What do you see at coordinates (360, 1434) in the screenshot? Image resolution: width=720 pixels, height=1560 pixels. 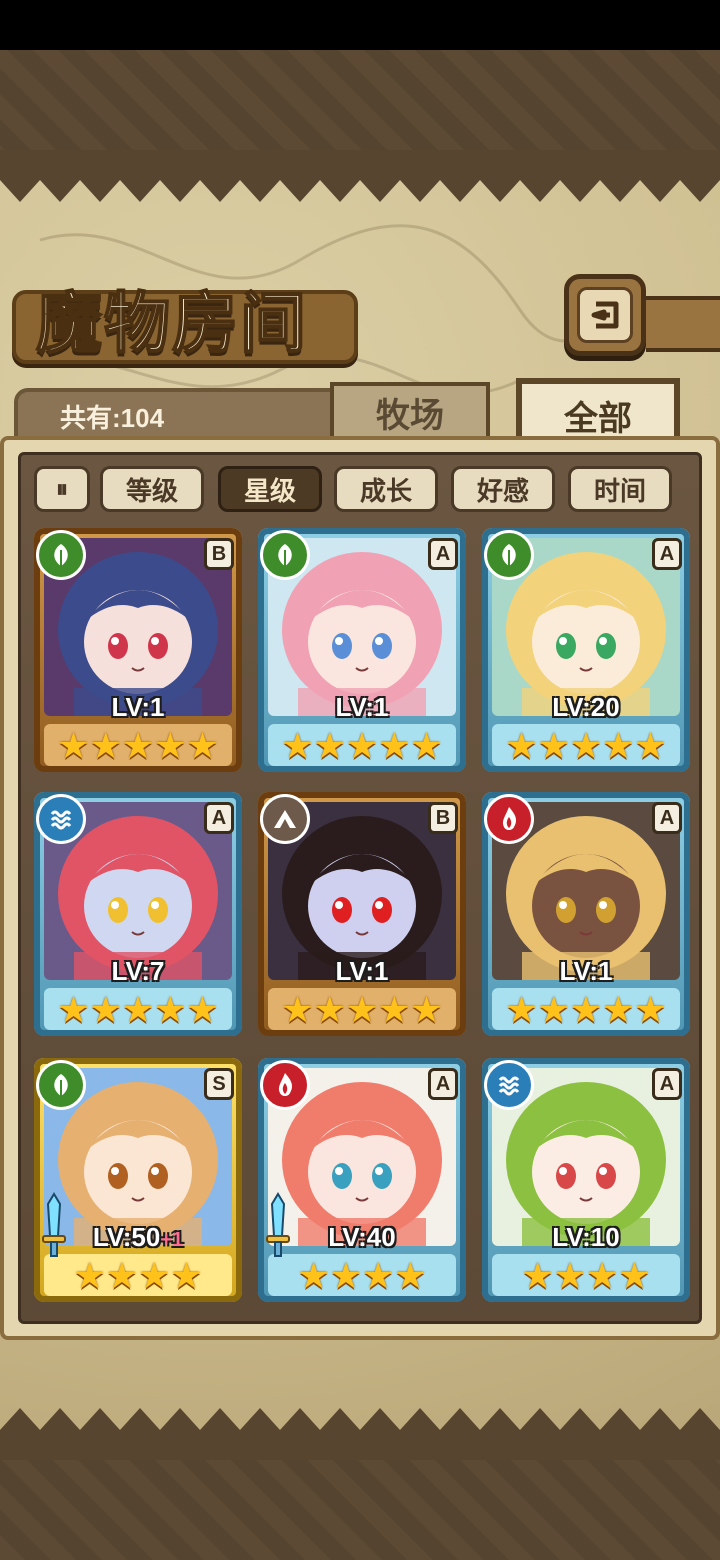 I see `torn-edge-bottom` at bounding box center [360, 1434].